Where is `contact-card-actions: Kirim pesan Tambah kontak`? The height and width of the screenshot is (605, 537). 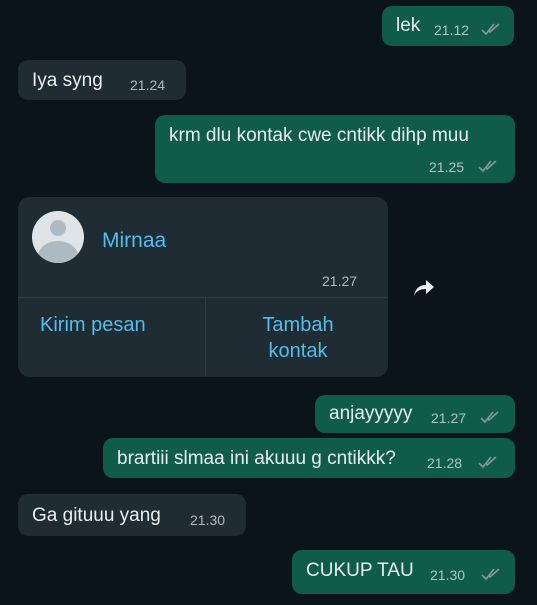
contact-card-actions: Kirim pesan Tambah kontak is located at coordinates (203, 337).